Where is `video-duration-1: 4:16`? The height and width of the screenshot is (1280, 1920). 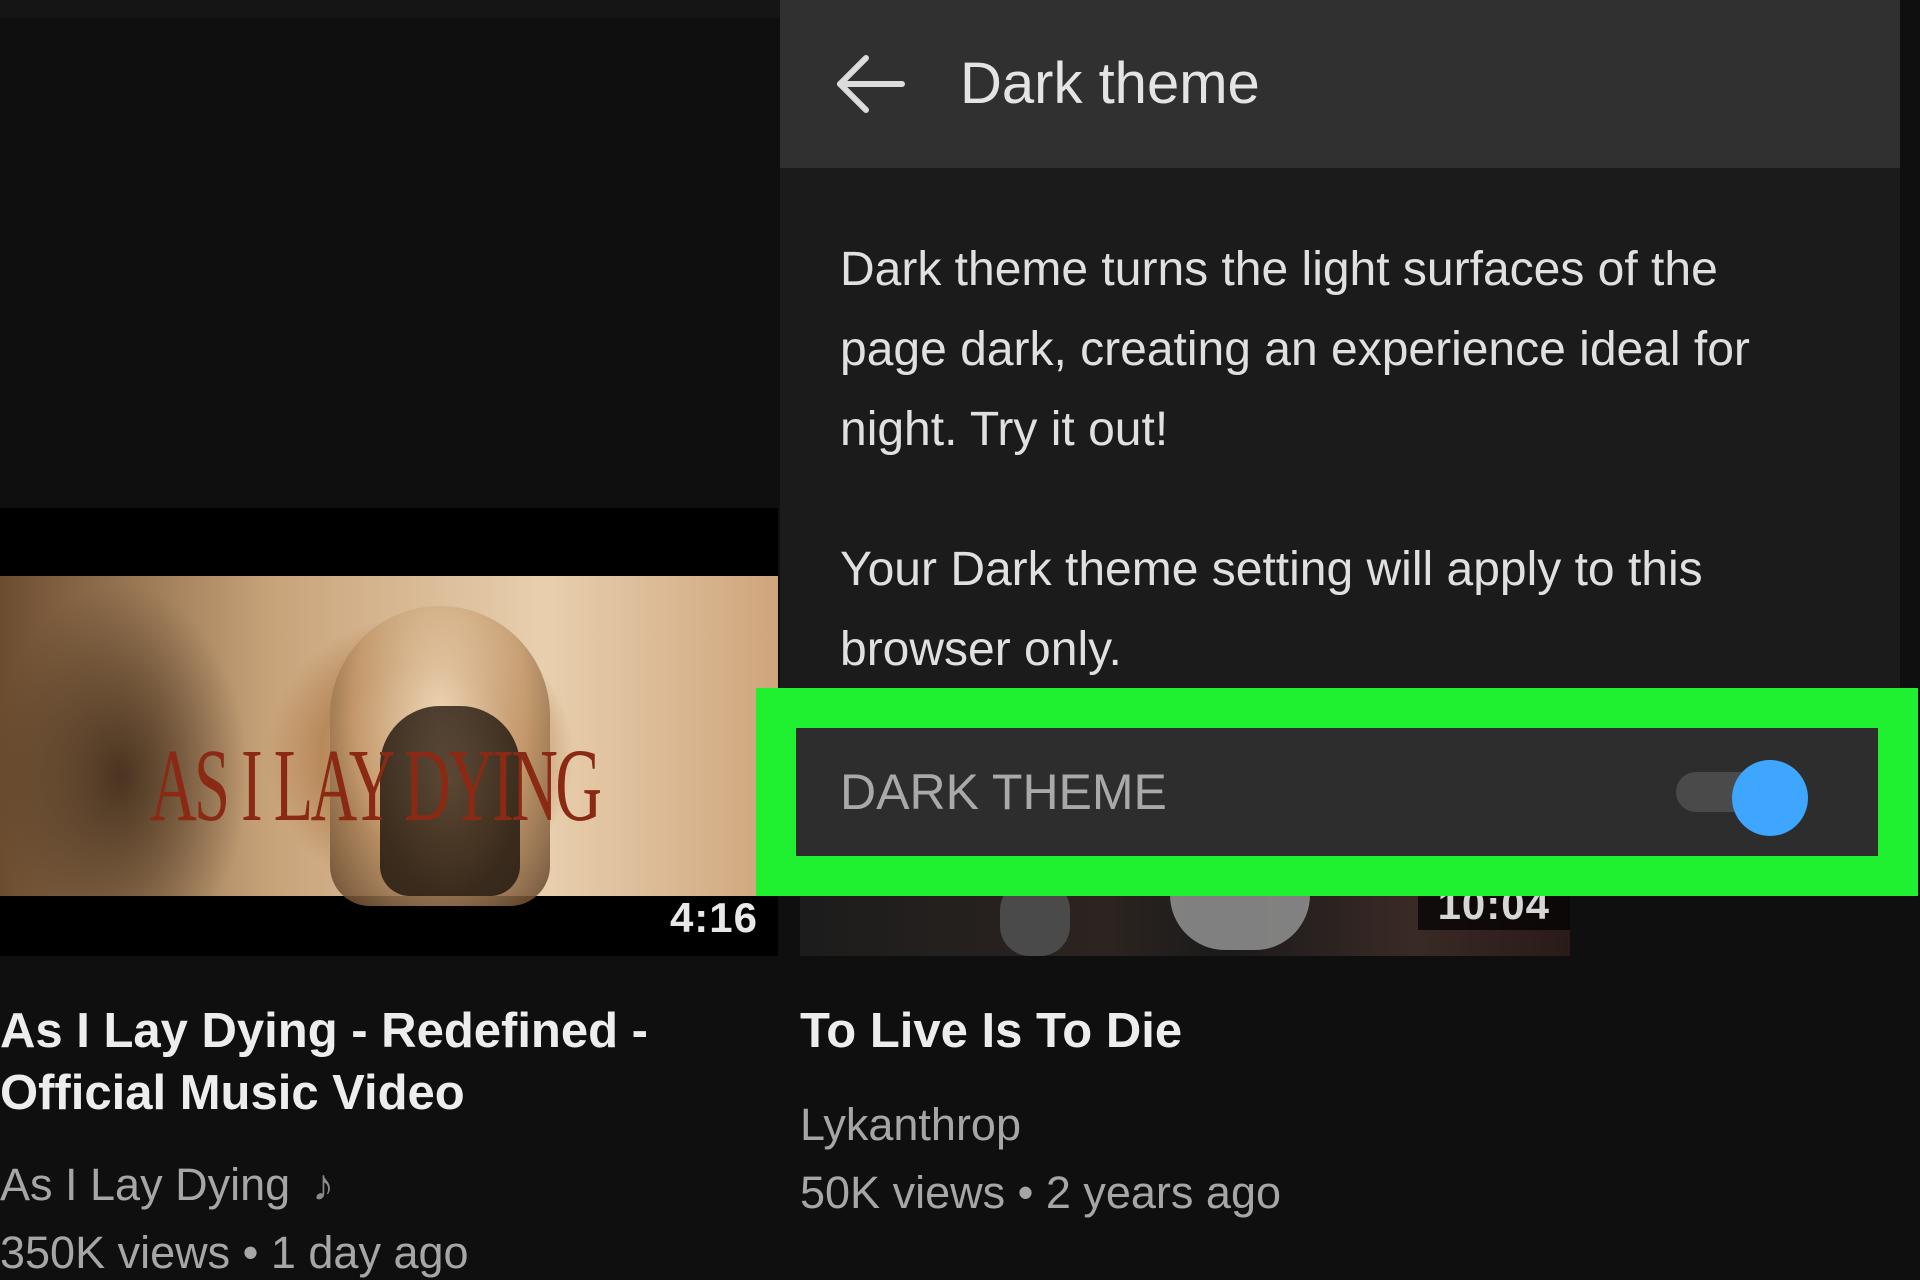
video-duration-1: 4:16 is located at coordinates (713, 917).